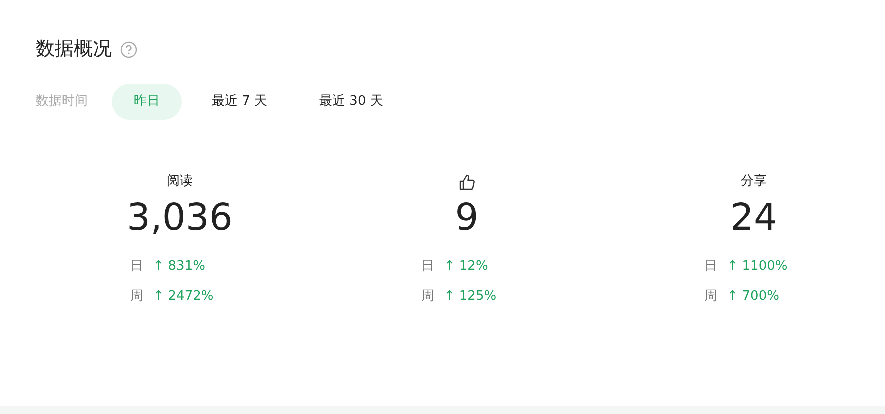  Describe the element at coordinates (62, 102) in the screenshot. I see `range-label: 数据时间` at that location.